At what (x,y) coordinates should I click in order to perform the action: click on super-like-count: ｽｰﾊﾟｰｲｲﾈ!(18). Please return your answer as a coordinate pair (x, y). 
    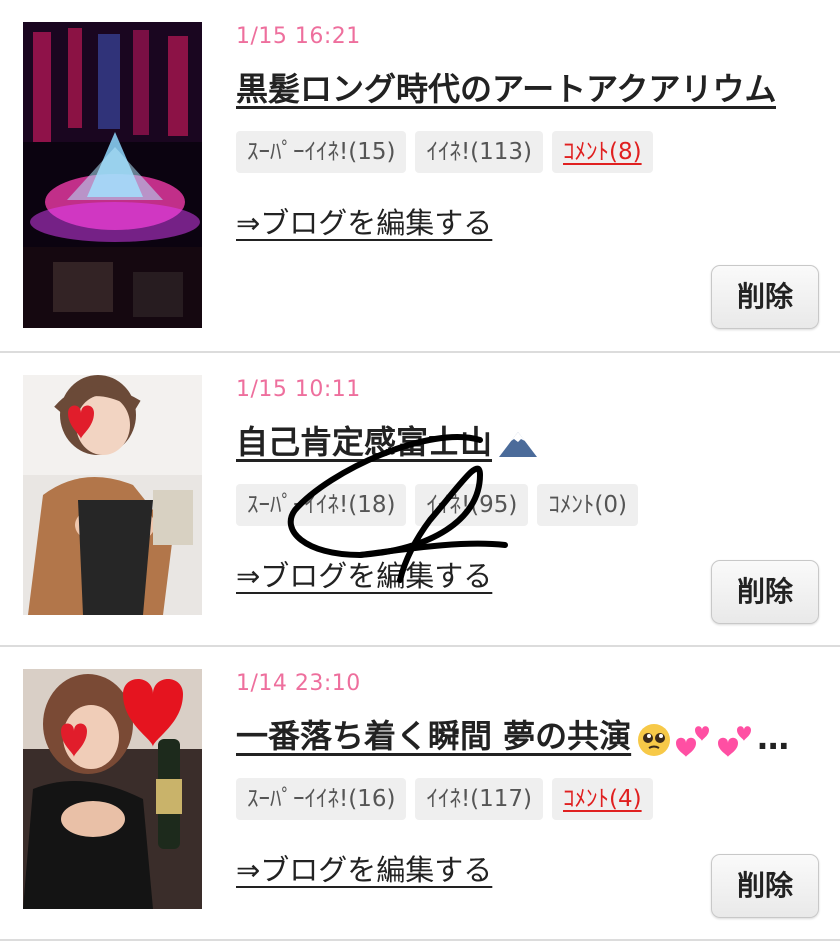
    Looking at the image, I should click on (321, 505).